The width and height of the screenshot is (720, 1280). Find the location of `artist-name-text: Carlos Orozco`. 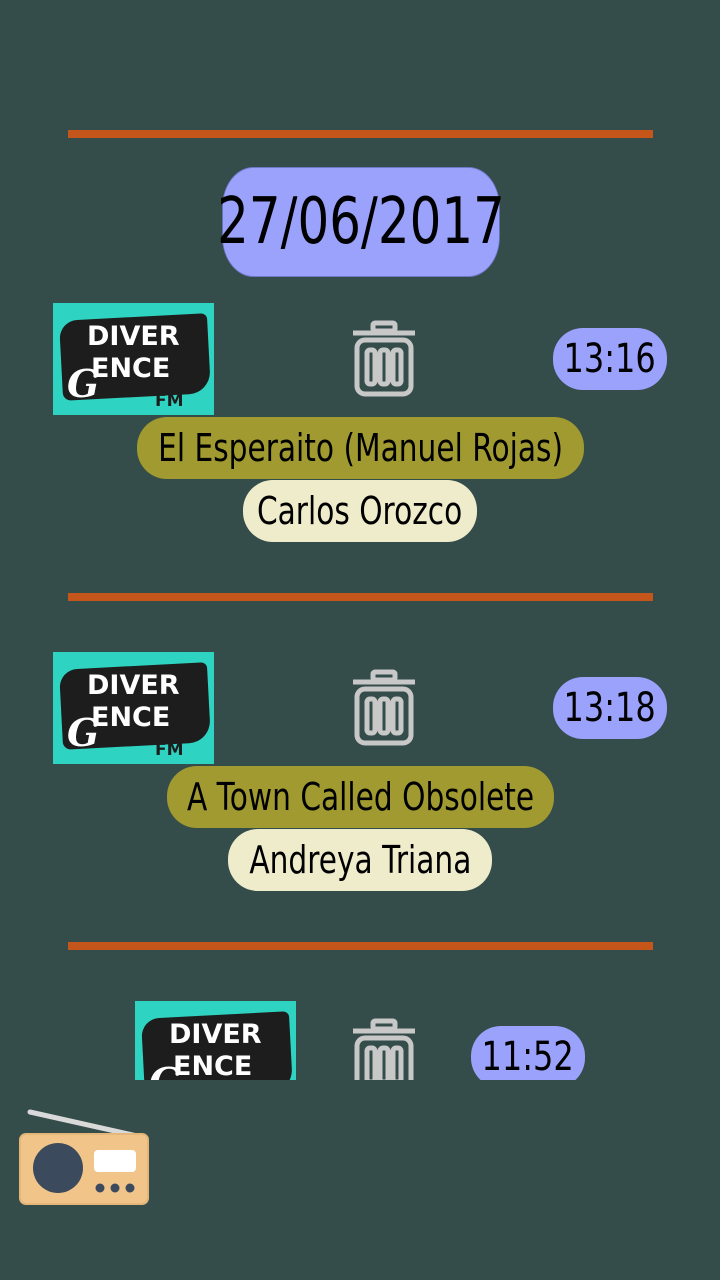

artist-name-text: Carlos Orozco is located at coordinates (360, 511).